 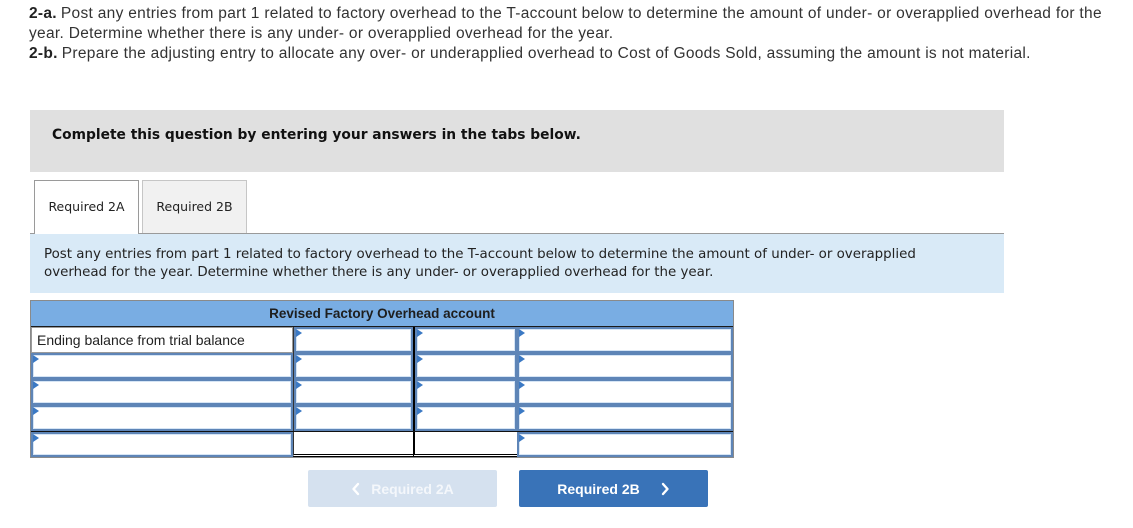 I want to click on part-2a-label: 2-a., so click(x=43, y=13).